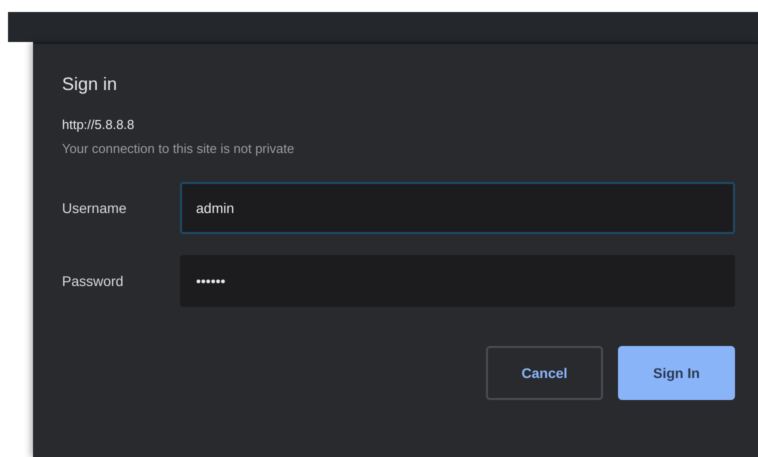 Image resolution: width=758 pixels, height=457 pixels. What do you see at coordinates (544, 373) in the screenshot?
I see `cancel-button: Cancel` at bounding box center [544, 373].